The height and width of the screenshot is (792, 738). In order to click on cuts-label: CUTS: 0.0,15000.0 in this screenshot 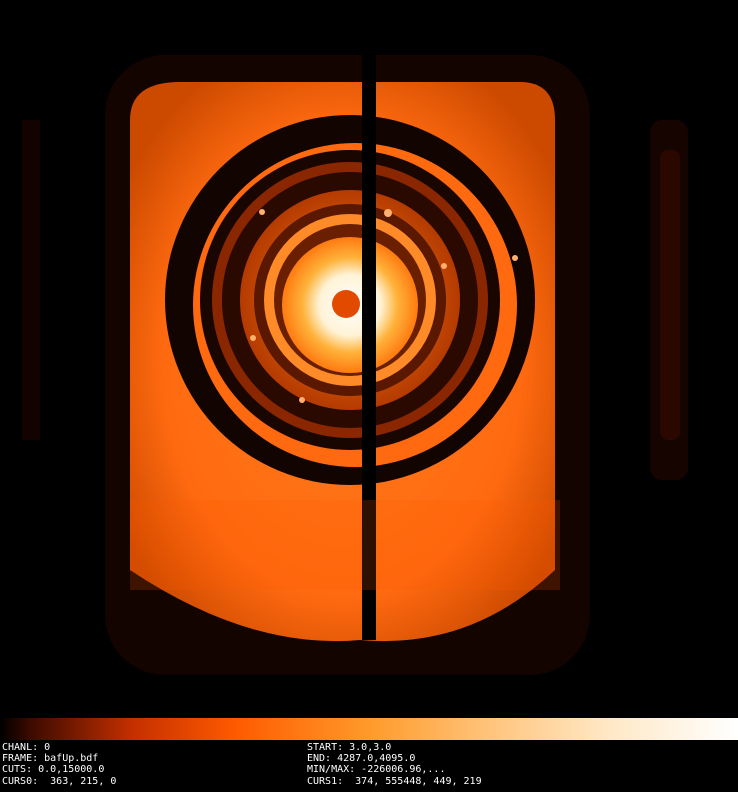, I will do `click(53, 769)`.